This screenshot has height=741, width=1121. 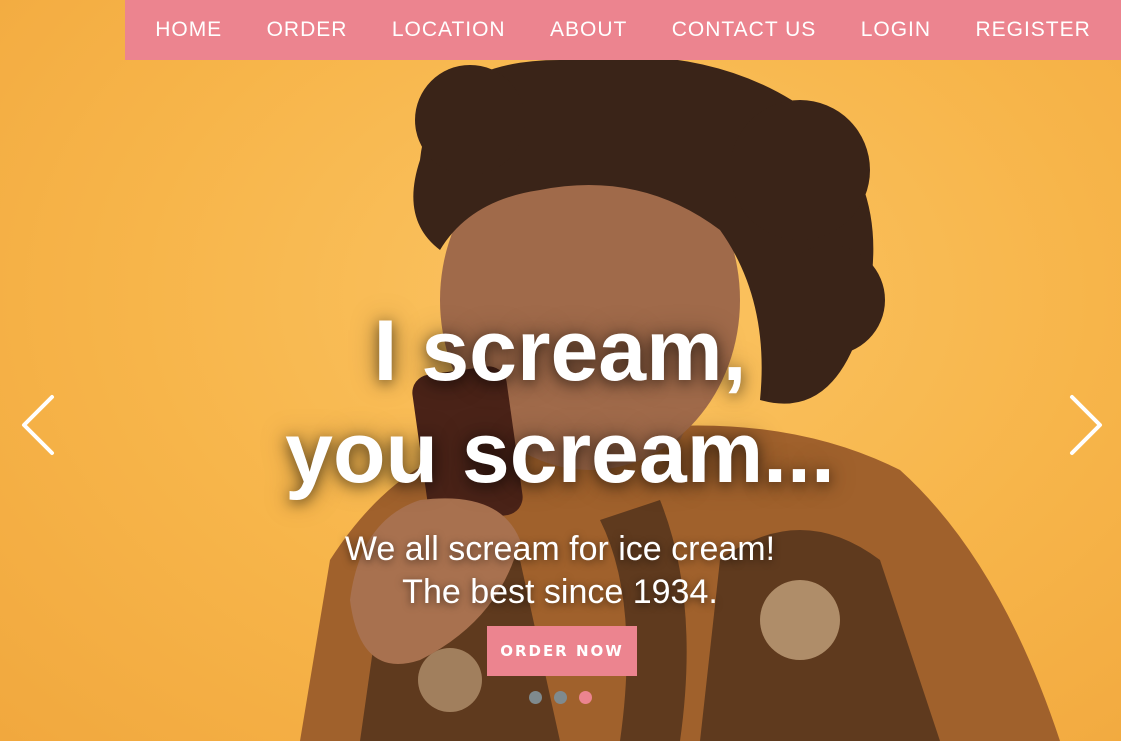 I want to click on headline-line-1: I scream,, so click(x=560, y=351).